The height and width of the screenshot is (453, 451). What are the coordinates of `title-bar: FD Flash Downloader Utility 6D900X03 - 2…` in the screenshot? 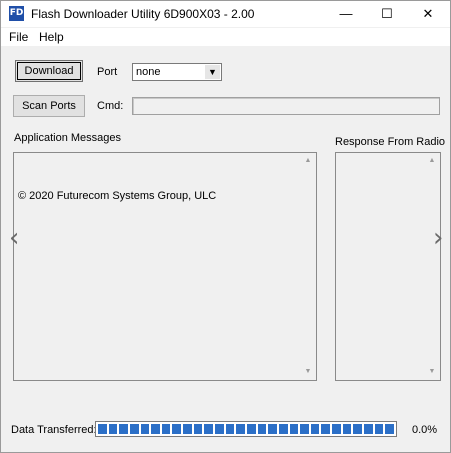 It's located at (225, 14).